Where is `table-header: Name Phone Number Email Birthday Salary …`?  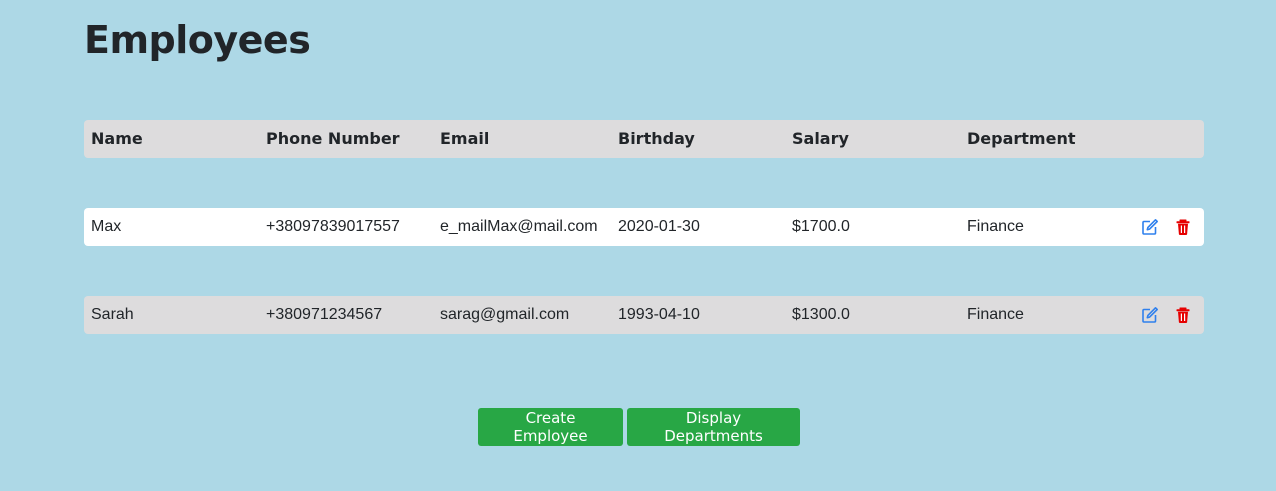 table-header: Name Phone Number Email Birthday Salary … is located at coordinates (644, 139).